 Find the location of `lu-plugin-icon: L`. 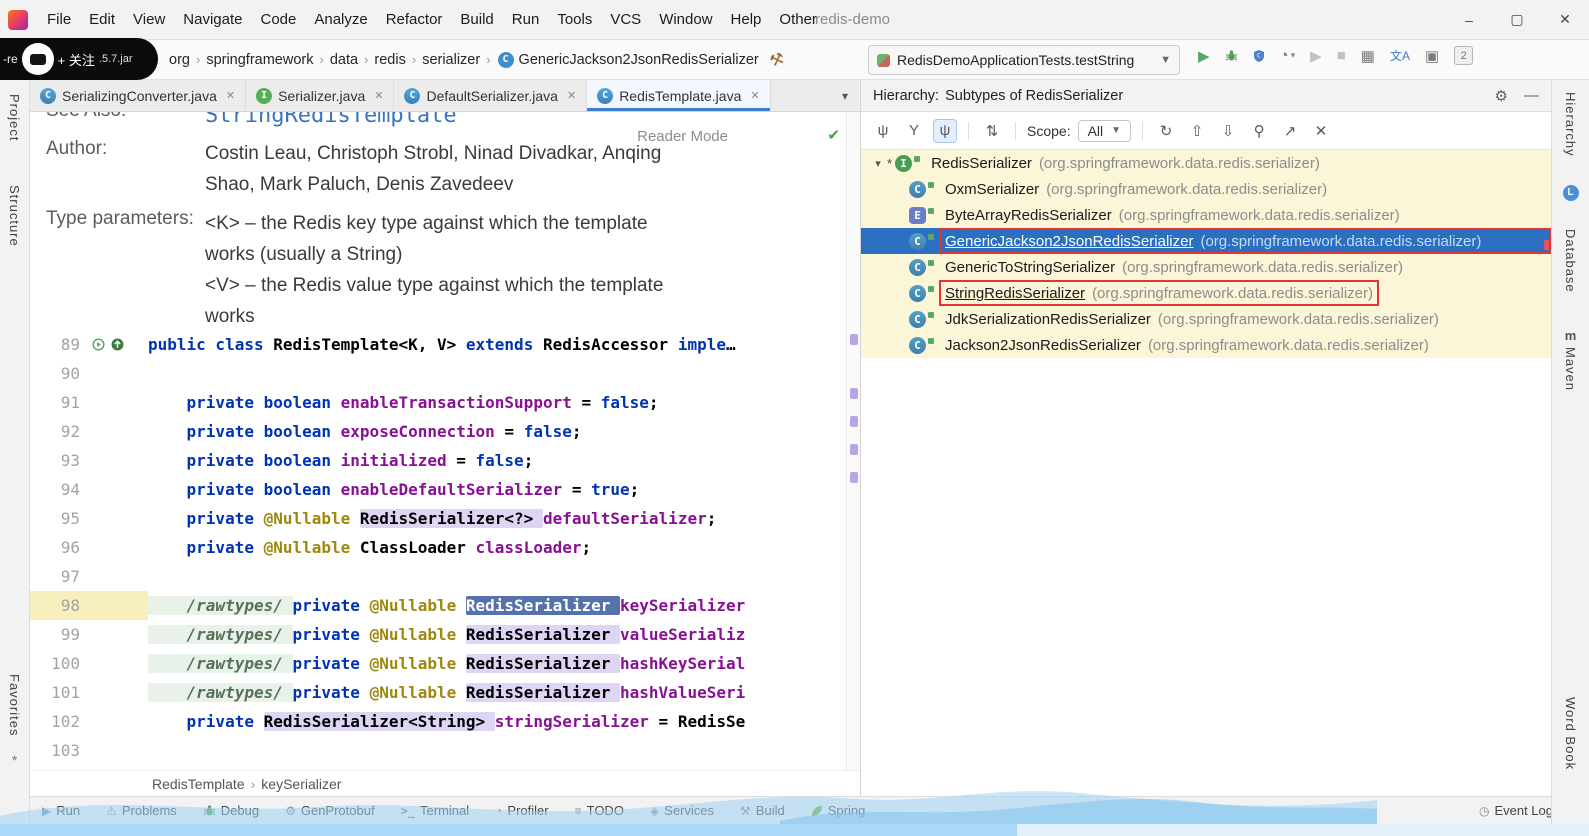

lu-plugin-icon: L is located at coordinates (1570, 192).